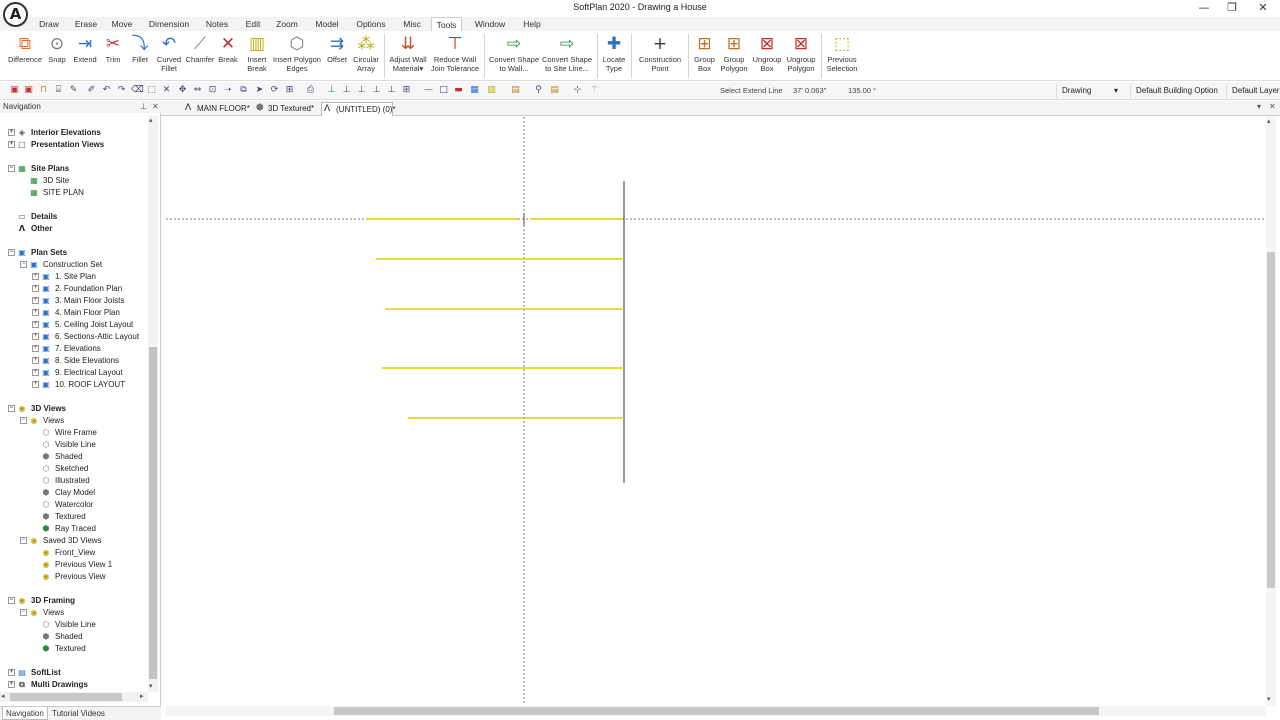 This screenshot has height=720, width=1280. What do you see at coordinates (49, 24) in the screenshot?
I see `menu-draw: Draw` at bounding box center [49, 24].